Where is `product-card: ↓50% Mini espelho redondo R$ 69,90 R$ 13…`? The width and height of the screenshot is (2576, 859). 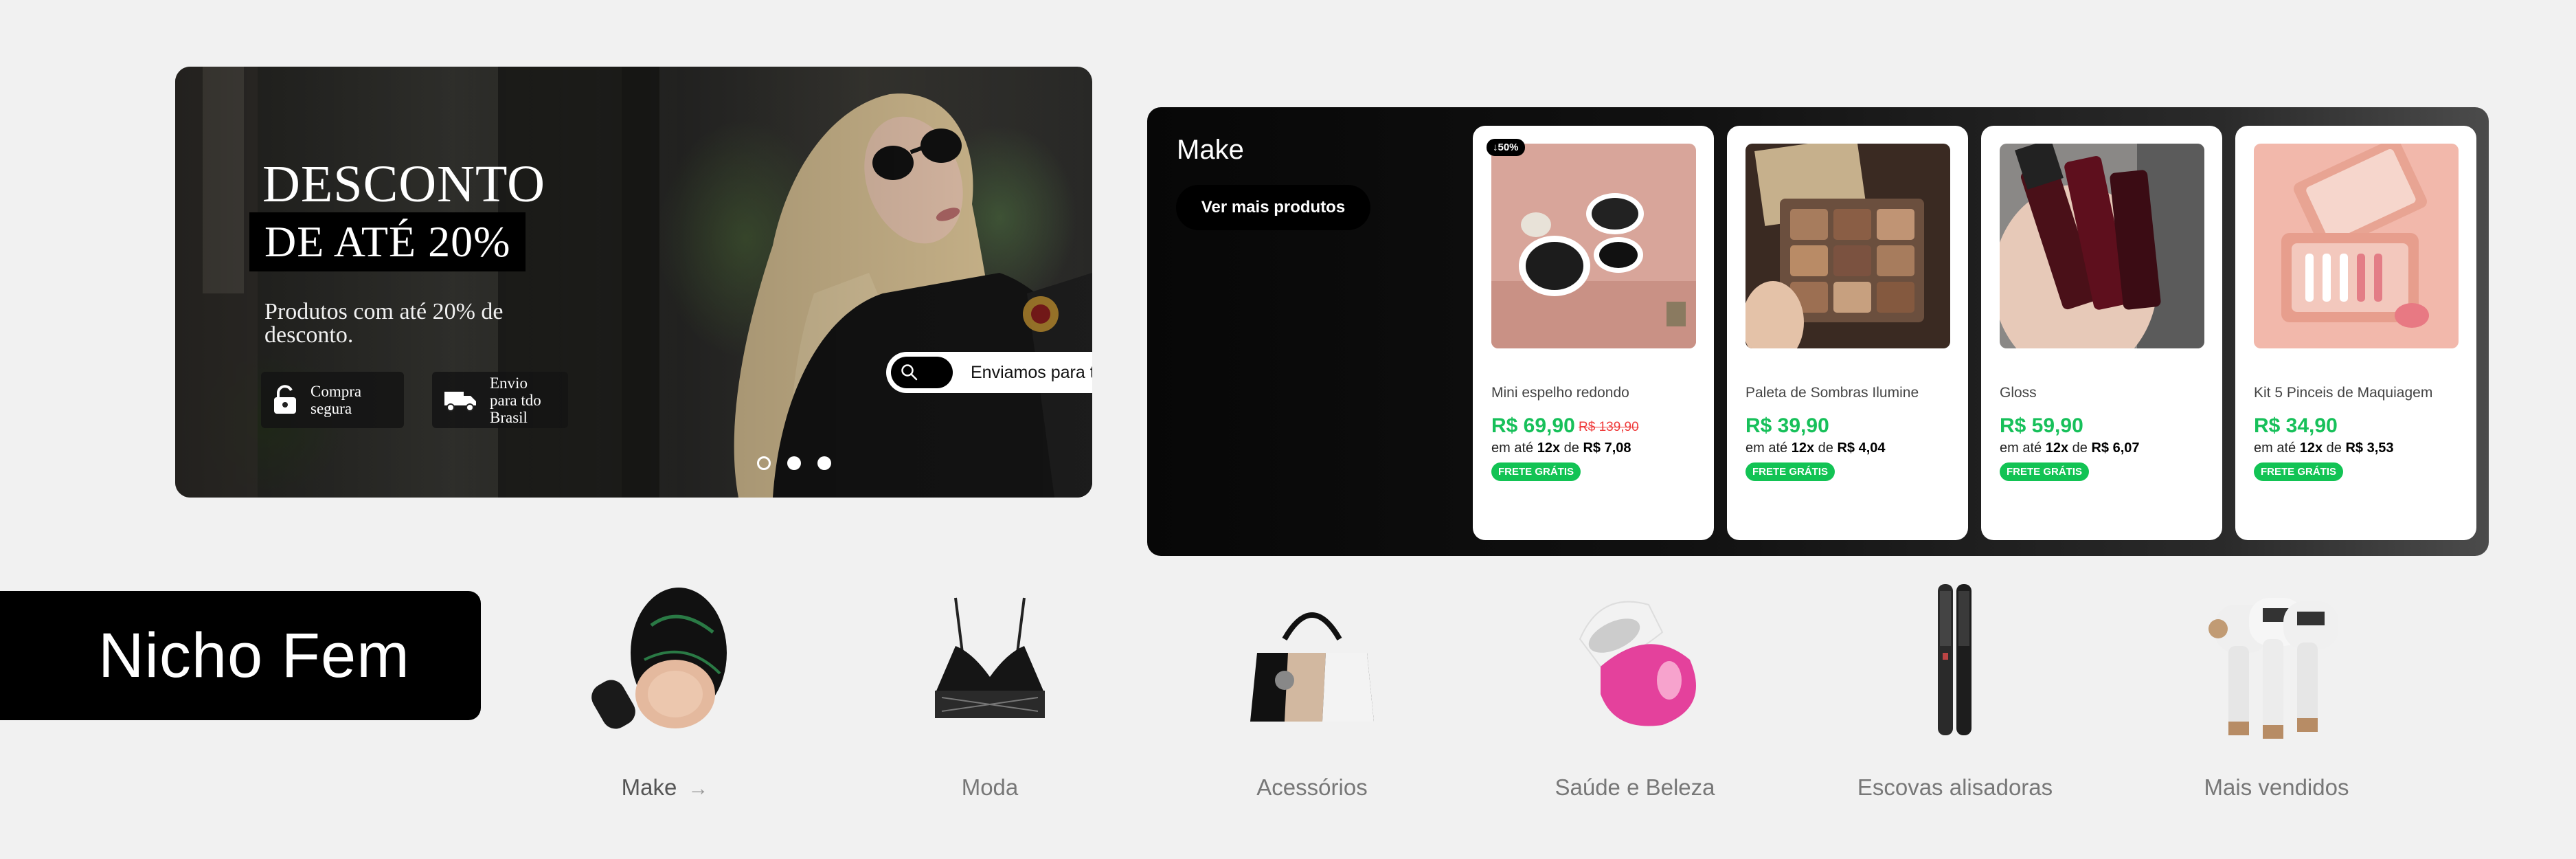 product-card: ↓50% Mini espelho redondo R$ 69,90 R$ 13… is located at coordinates (1593, 333).